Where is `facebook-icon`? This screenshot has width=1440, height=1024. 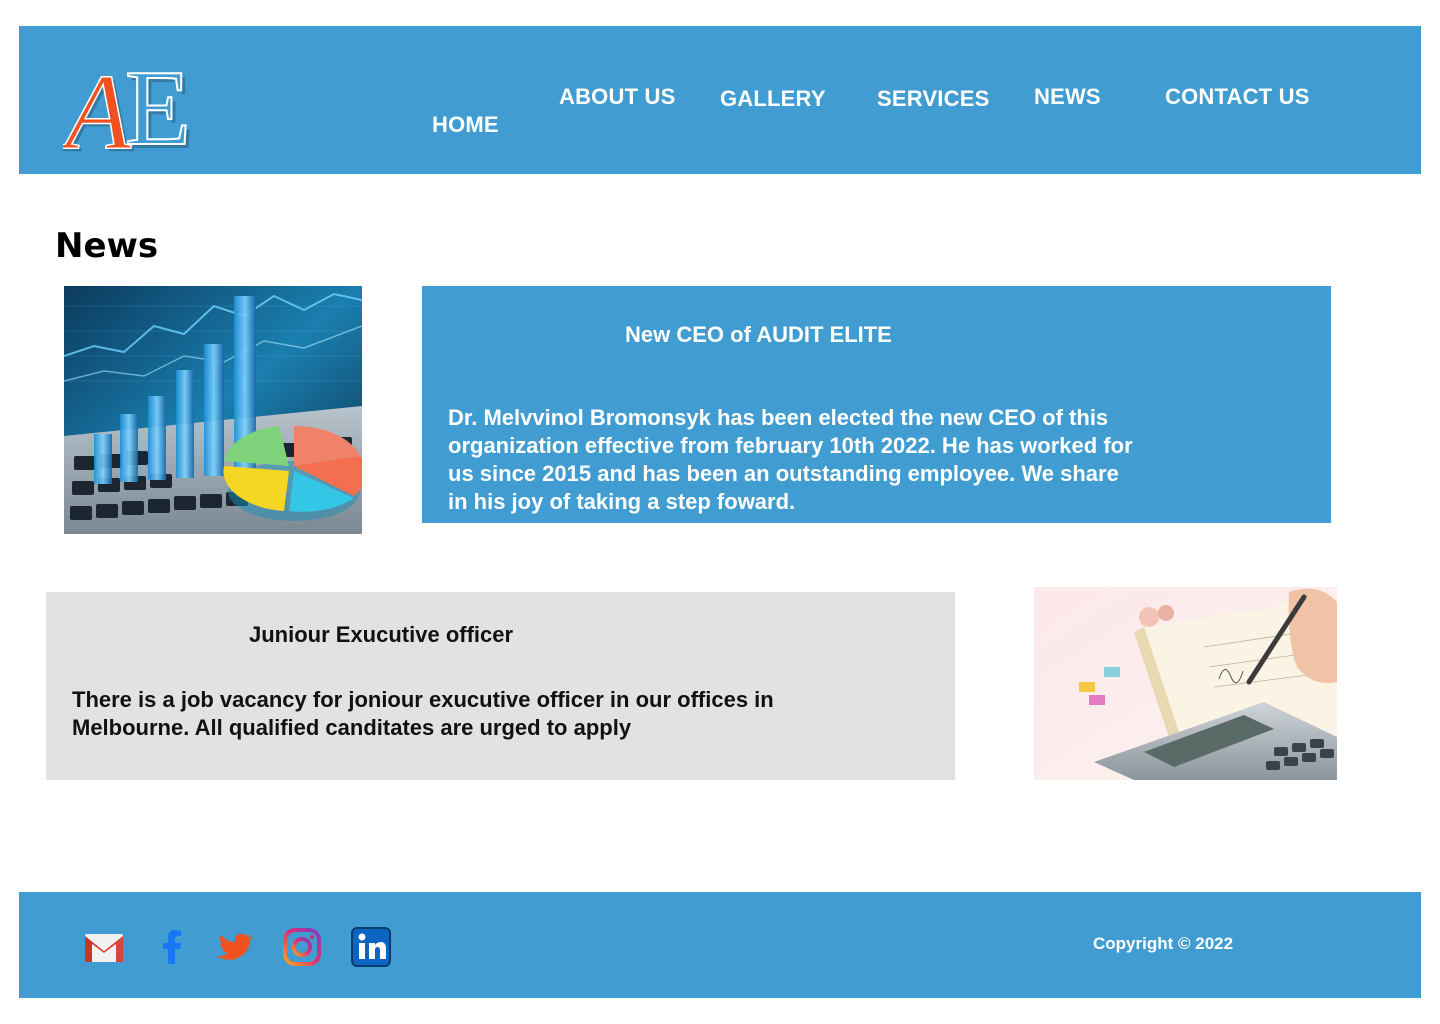 facebook-icon is located at coordinates (172, 947).